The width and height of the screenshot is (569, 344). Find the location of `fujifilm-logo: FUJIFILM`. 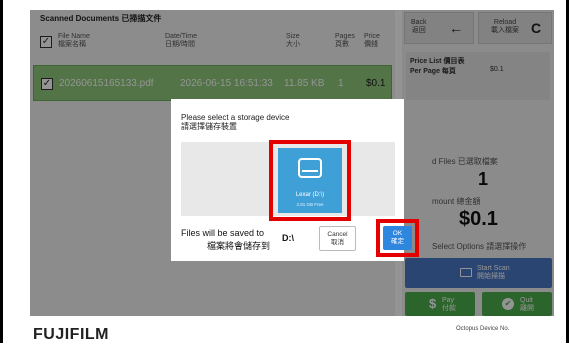

fujifilm-logo: FUJIFILM is located at coordinates (71, 334).